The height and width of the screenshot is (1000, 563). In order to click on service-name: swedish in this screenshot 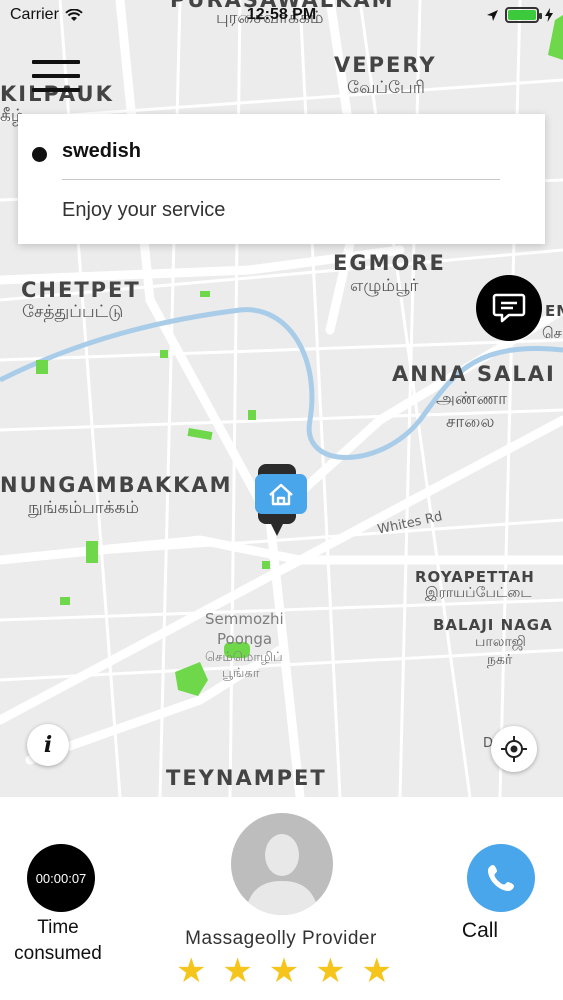, I will do `click(101, 151)`.